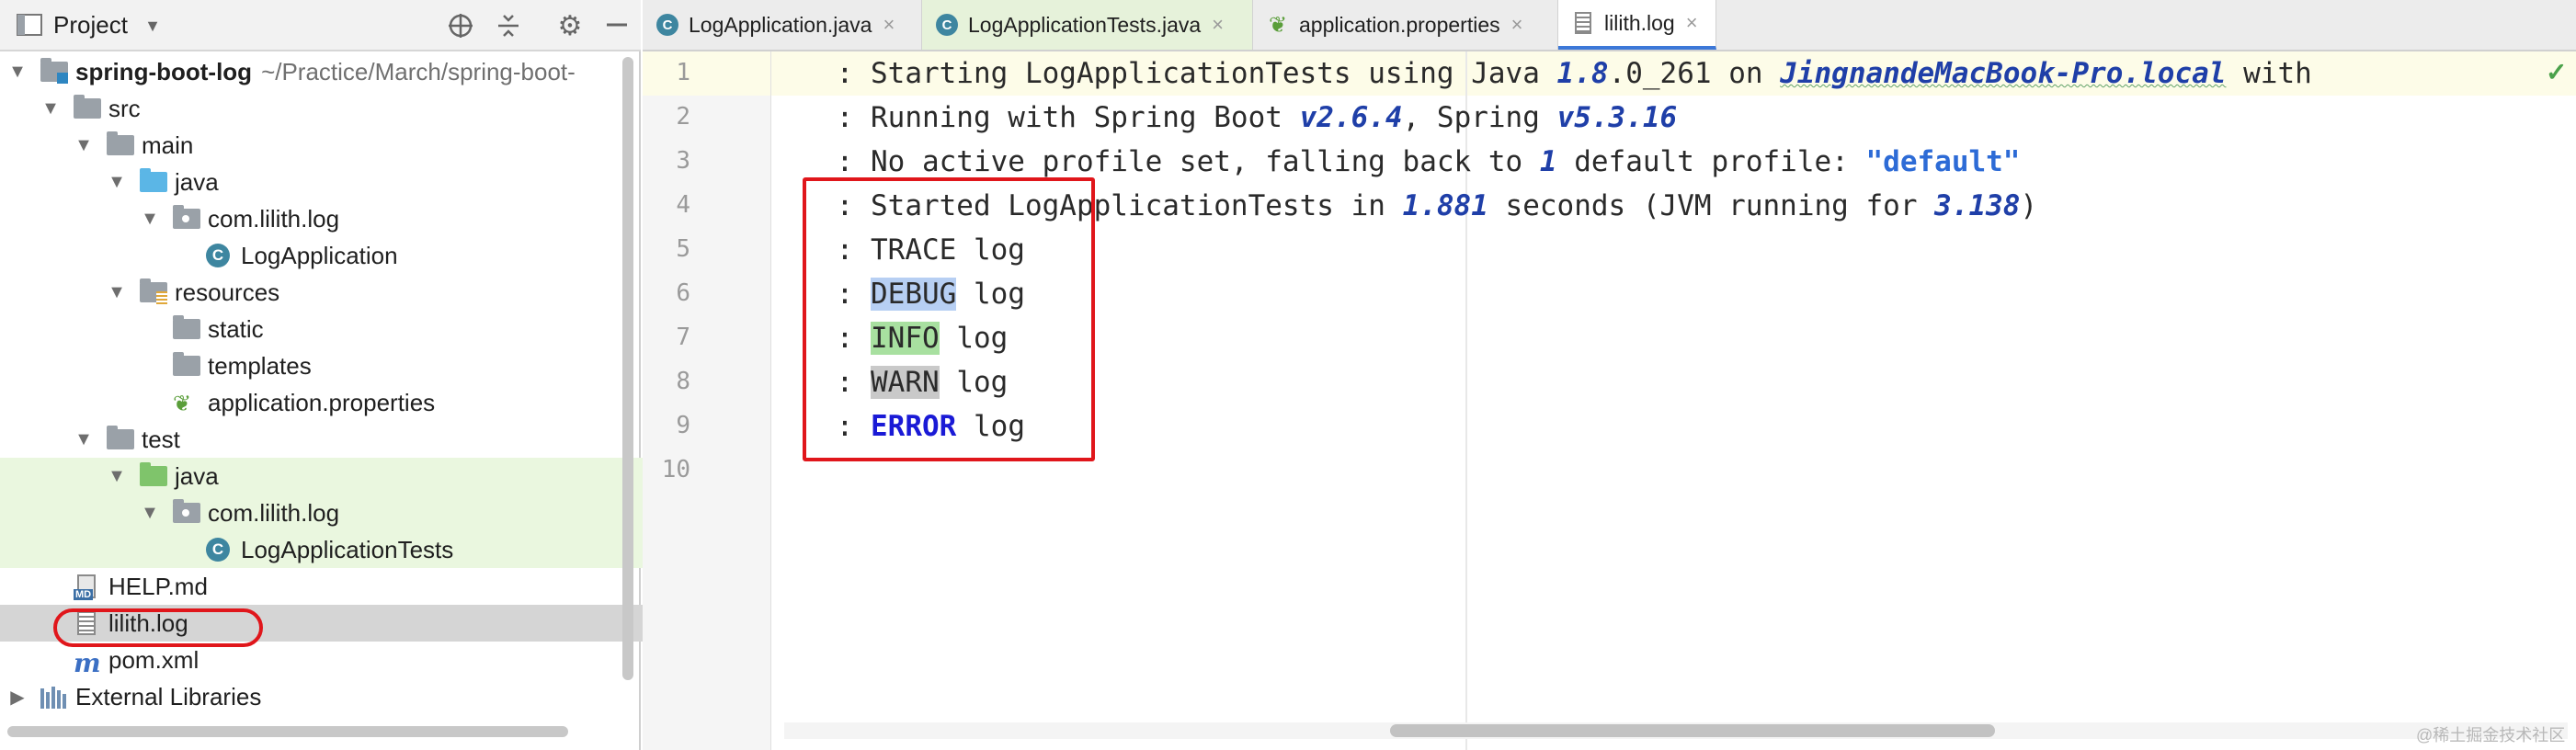 The width and height of the screenshot is (2576, 750). What do you see at coordinates (54, 697) in the screenshot?
I see `libraries-icon` at bounding box center [54, 697].